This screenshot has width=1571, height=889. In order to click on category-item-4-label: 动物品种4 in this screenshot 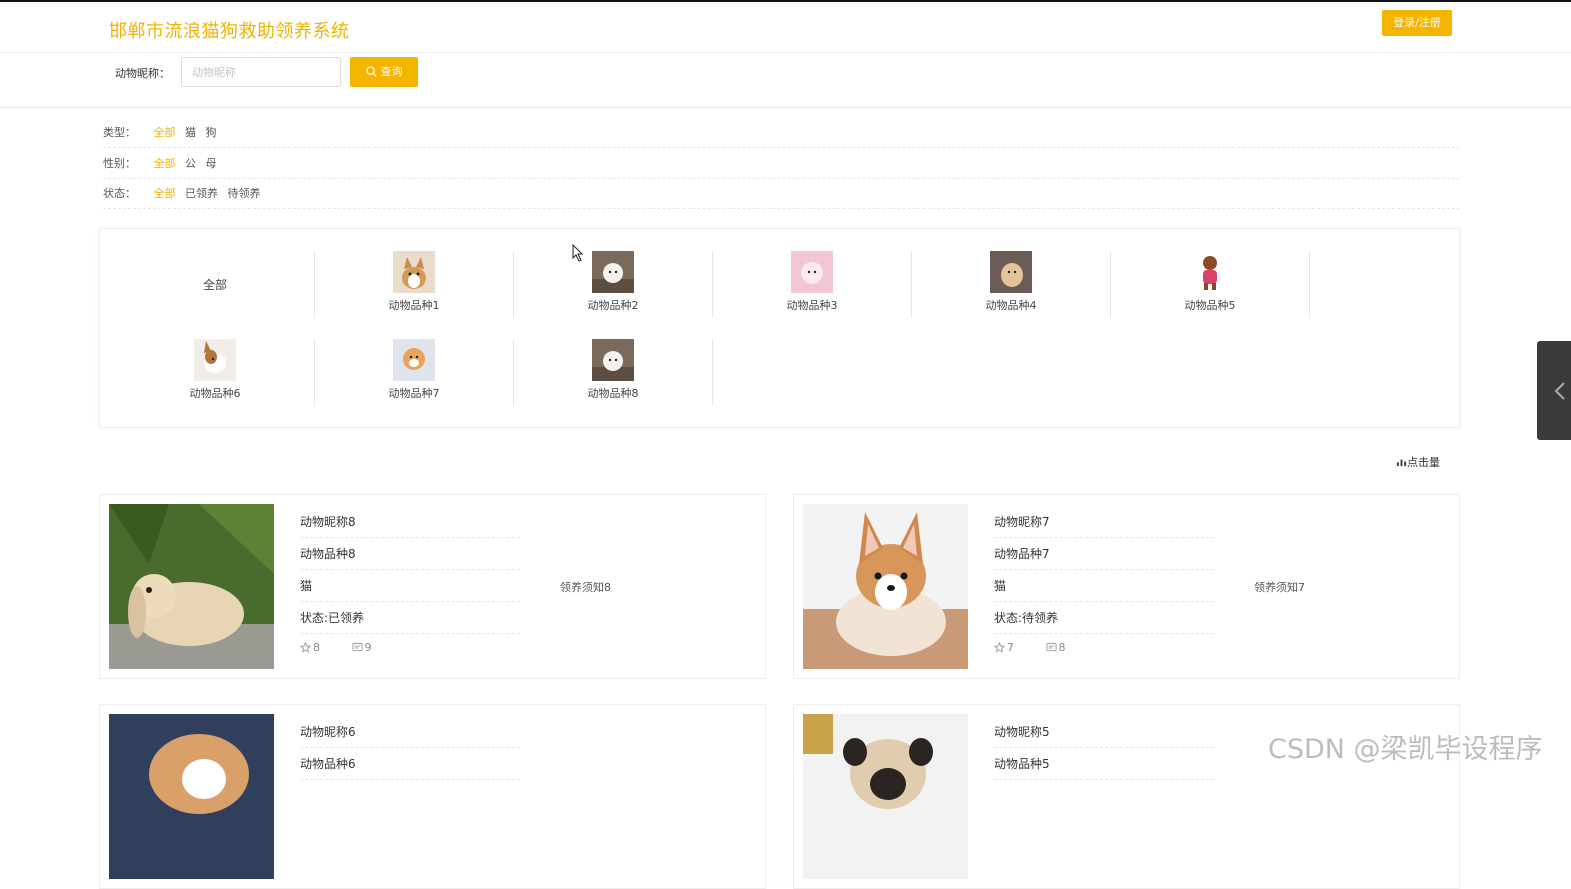, I will do `click(1011, 305)`.